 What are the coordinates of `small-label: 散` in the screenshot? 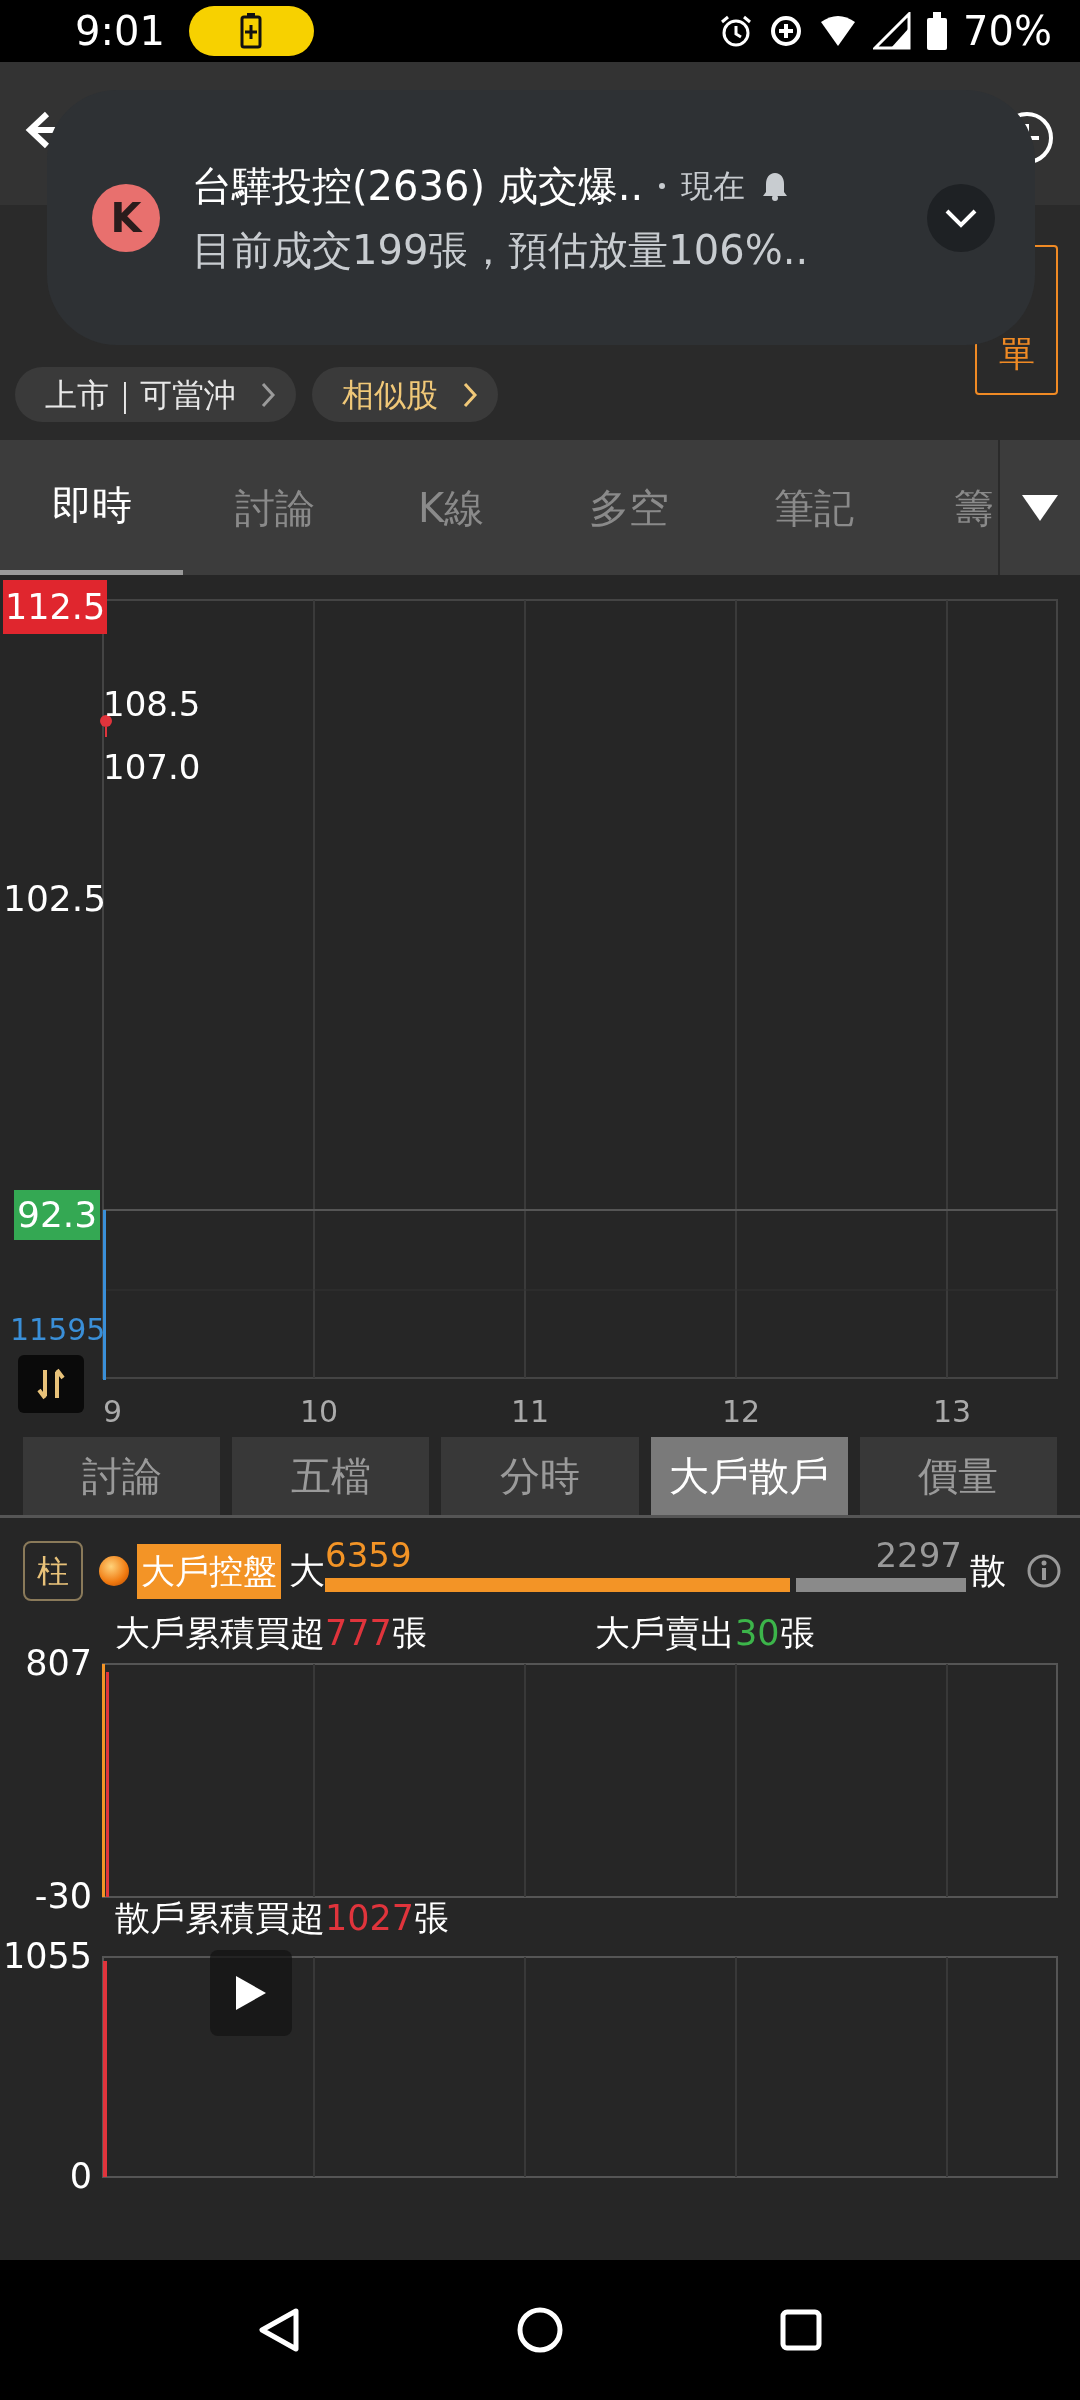 It's located at (988, 1571).